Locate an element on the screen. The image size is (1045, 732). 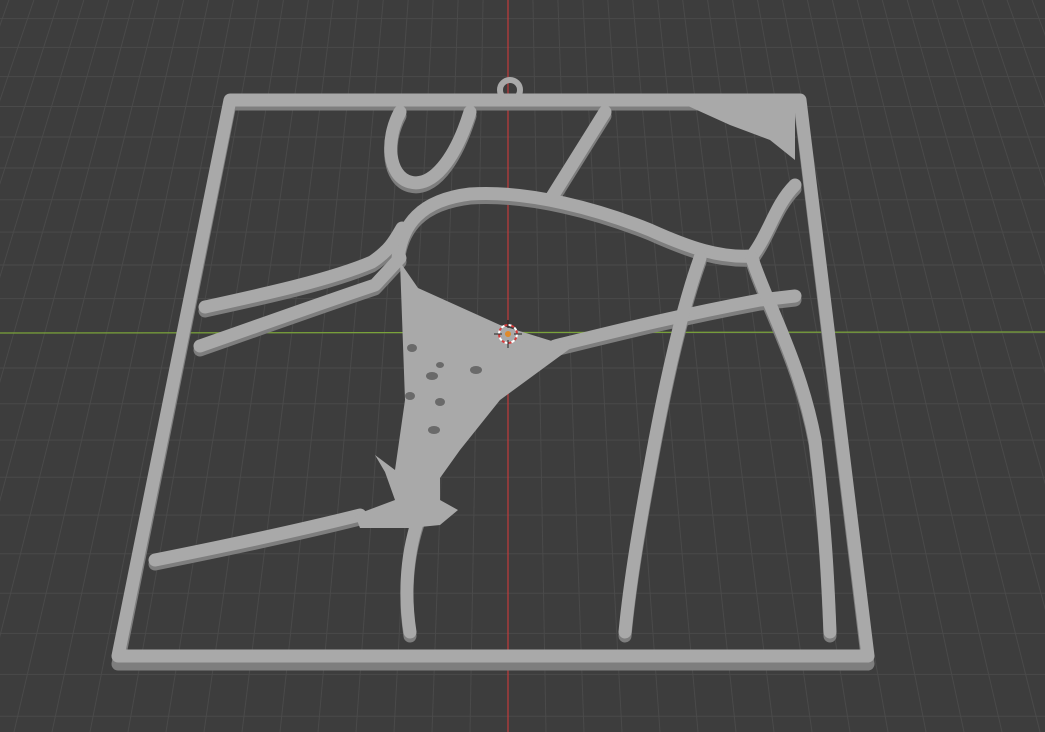
hanging-loop is located at coordinates (510, 90).